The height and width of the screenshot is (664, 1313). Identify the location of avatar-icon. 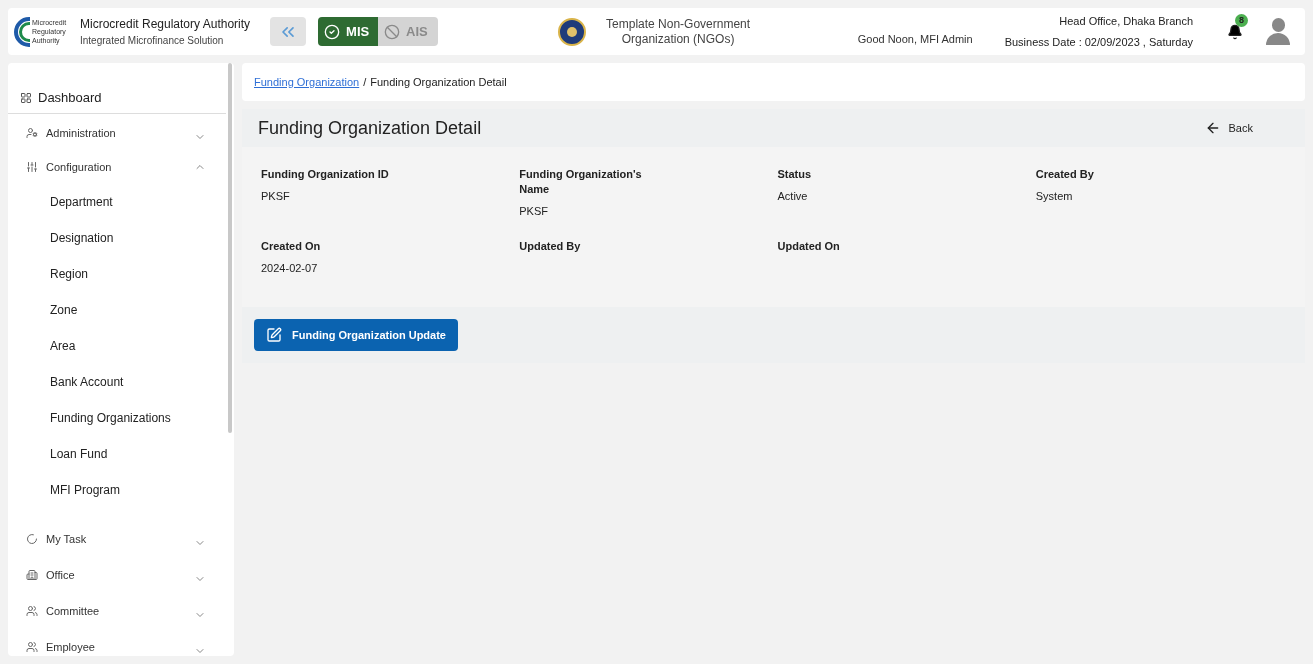
(1278, 31).